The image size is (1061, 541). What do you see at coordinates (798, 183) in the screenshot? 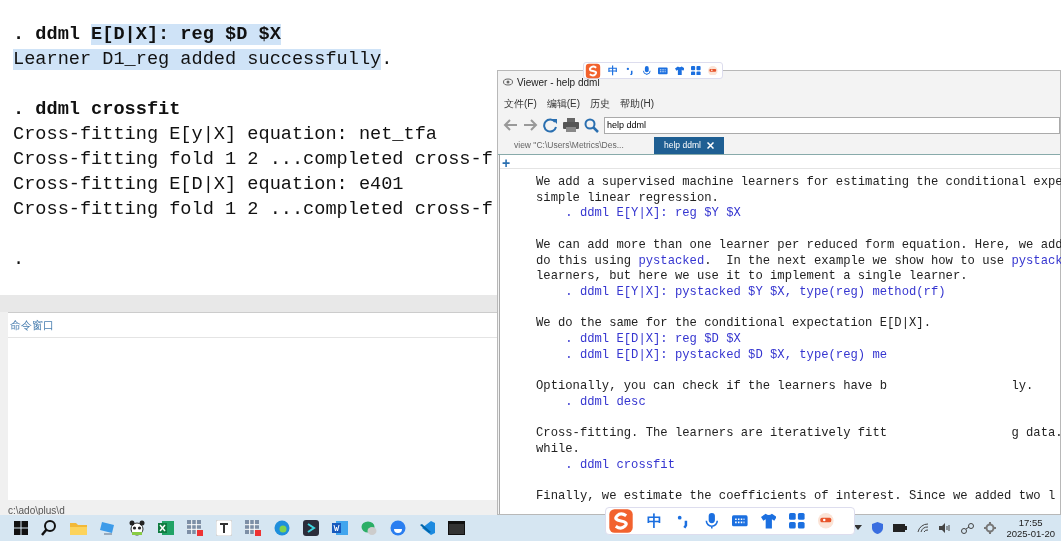
I see `help-text: We add a supervised machine learners for estimating the conditional expe` at bounding box center [798, 183].